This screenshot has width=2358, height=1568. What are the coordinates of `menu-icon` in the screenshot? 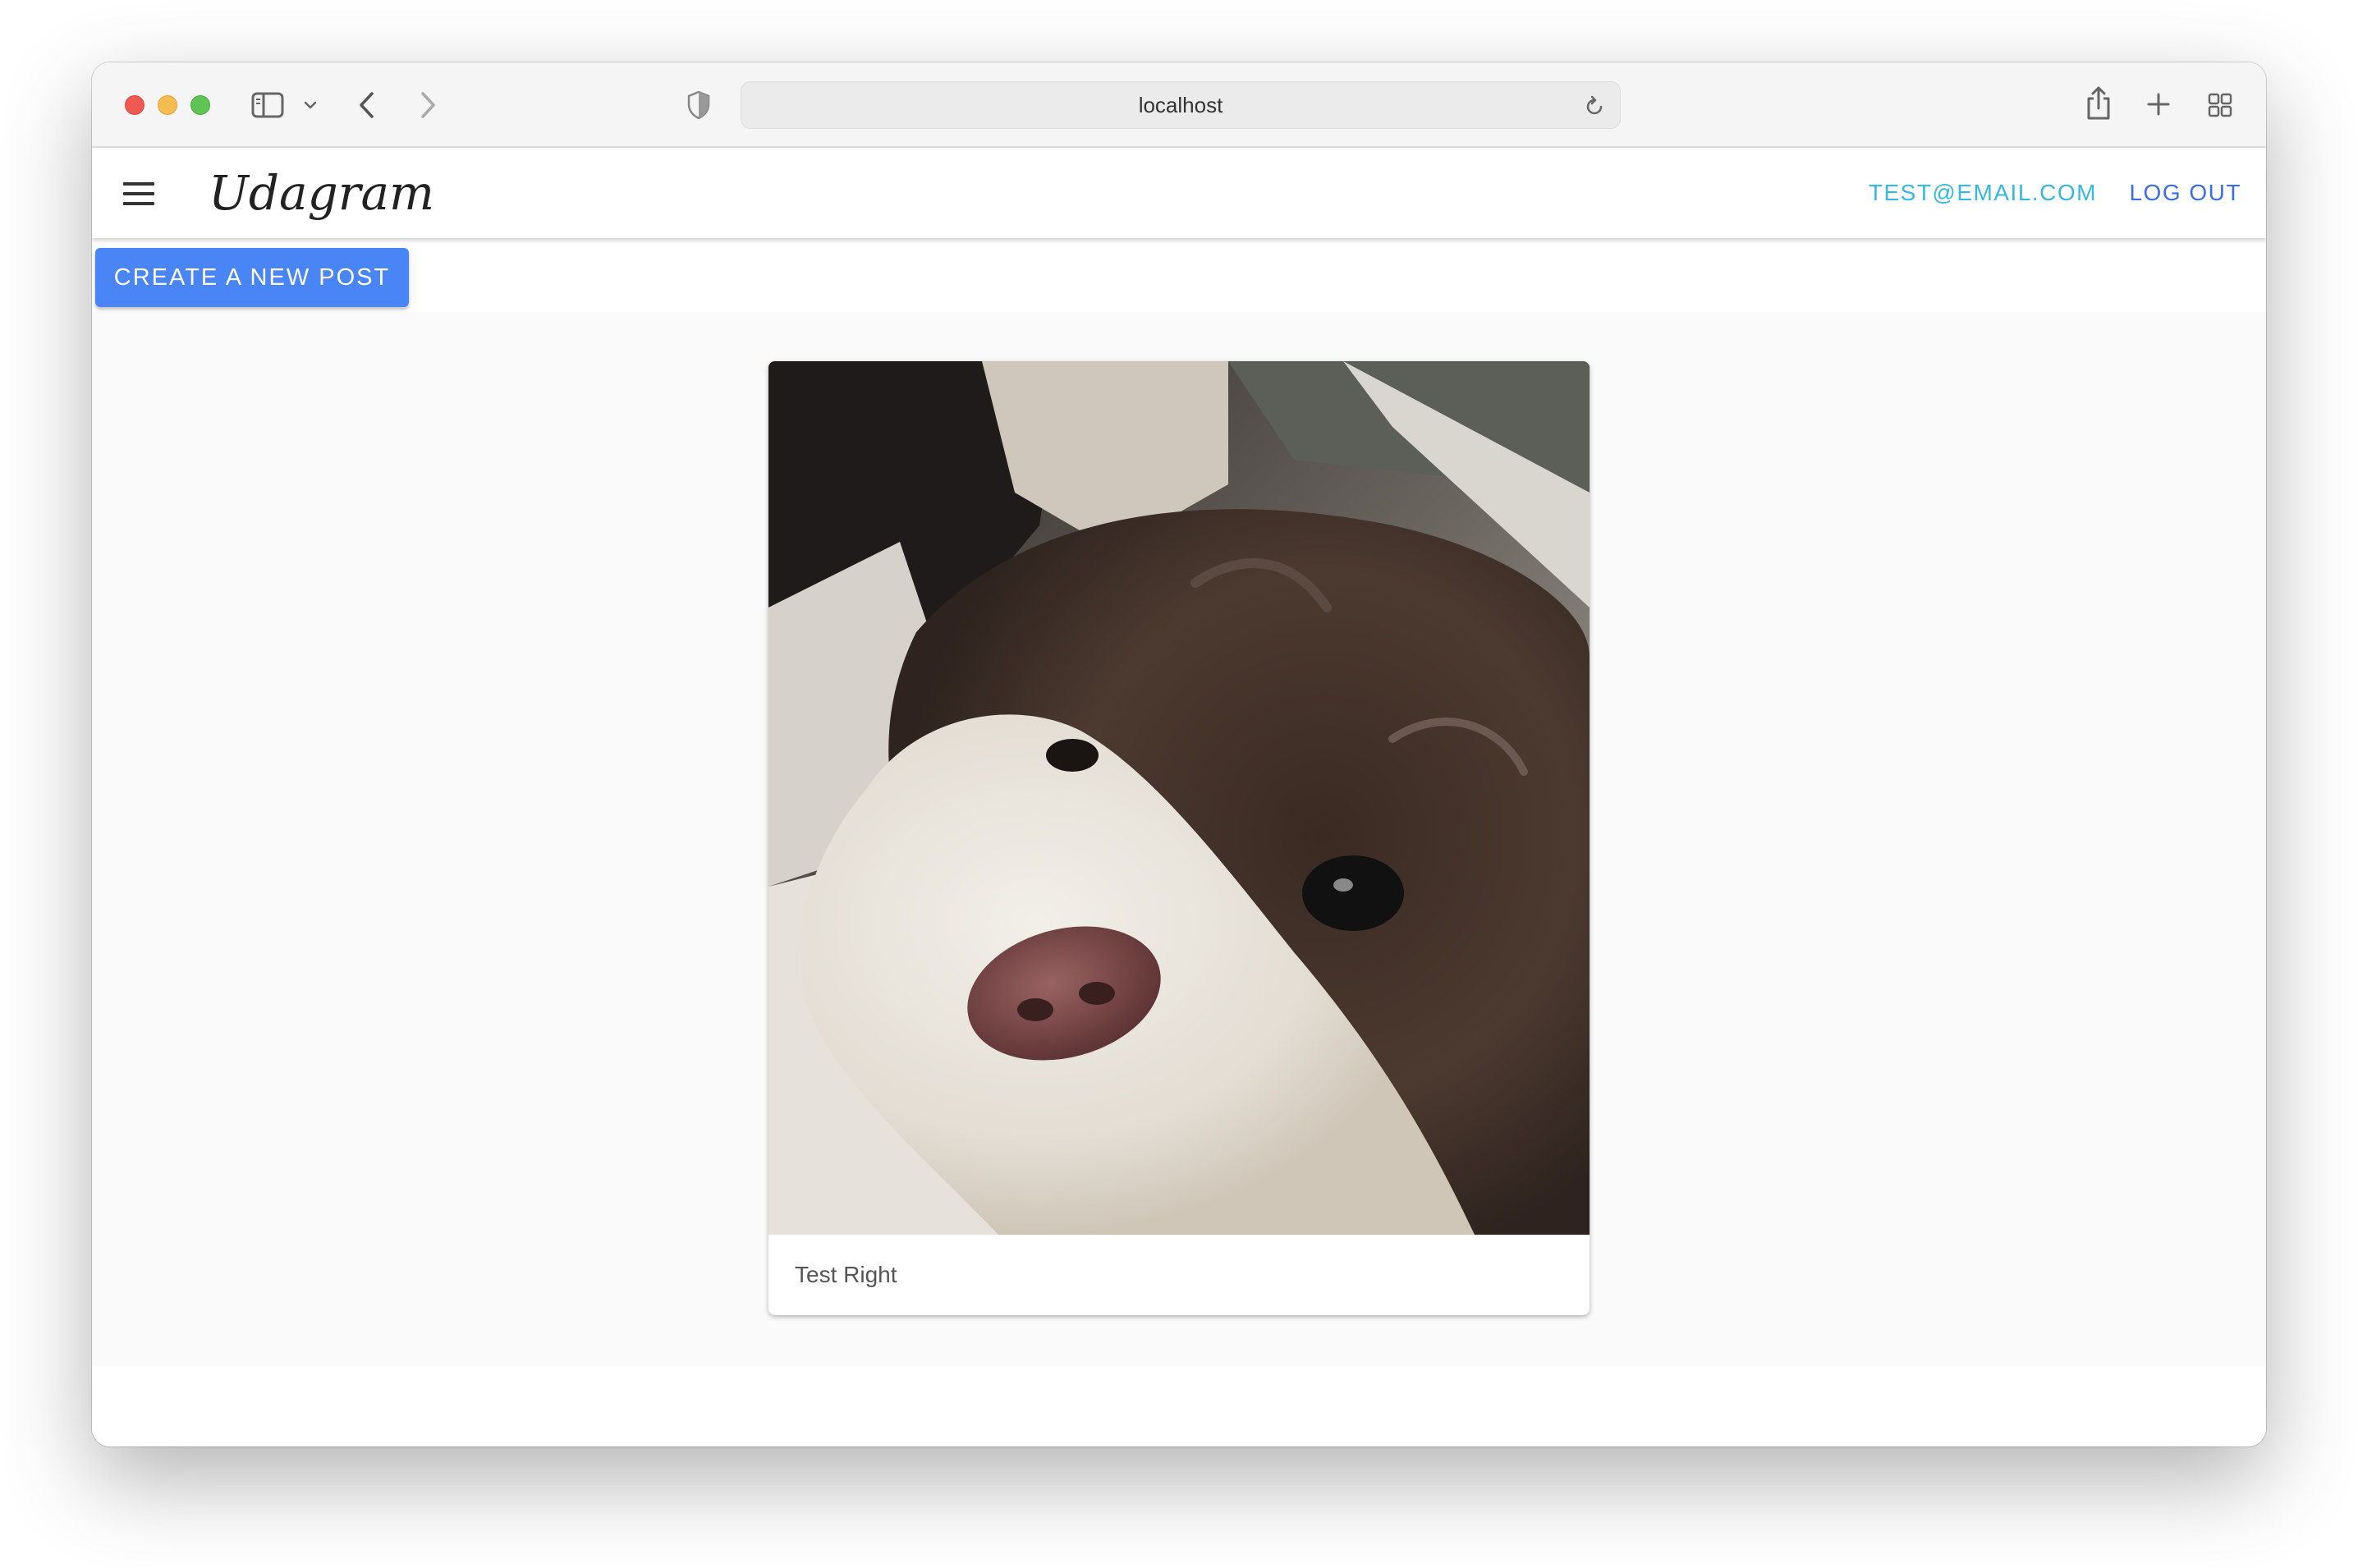 It's located at (139, 193).